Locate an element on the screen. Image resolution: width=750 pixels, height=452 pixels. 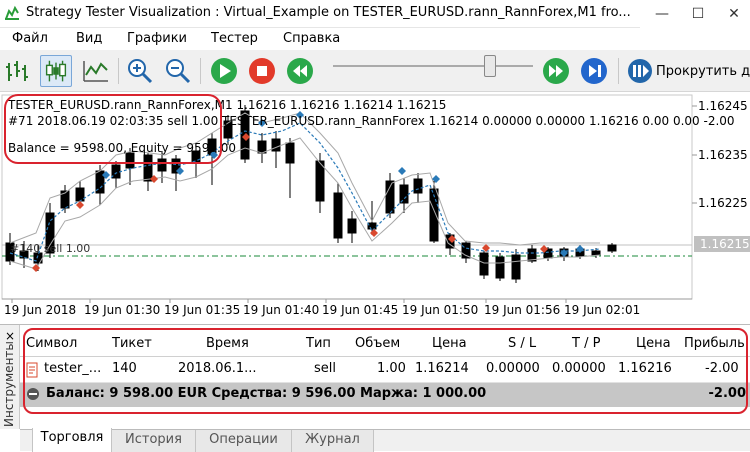
zoom-out-icon is located at coordinates (178, 71).